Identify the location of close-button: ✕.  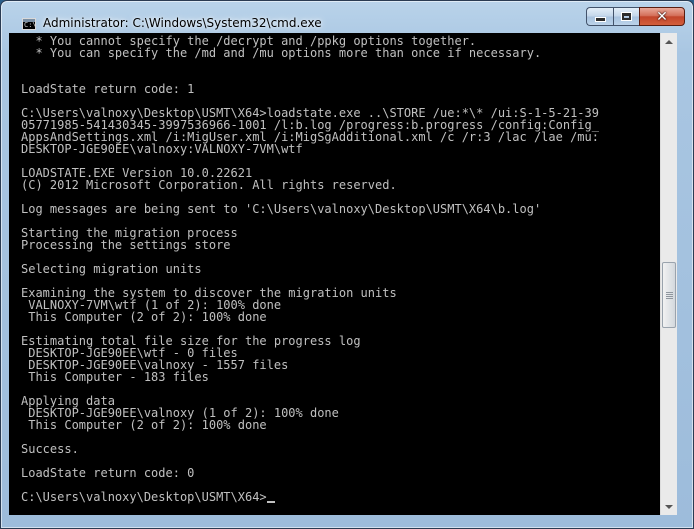
(662, 16).